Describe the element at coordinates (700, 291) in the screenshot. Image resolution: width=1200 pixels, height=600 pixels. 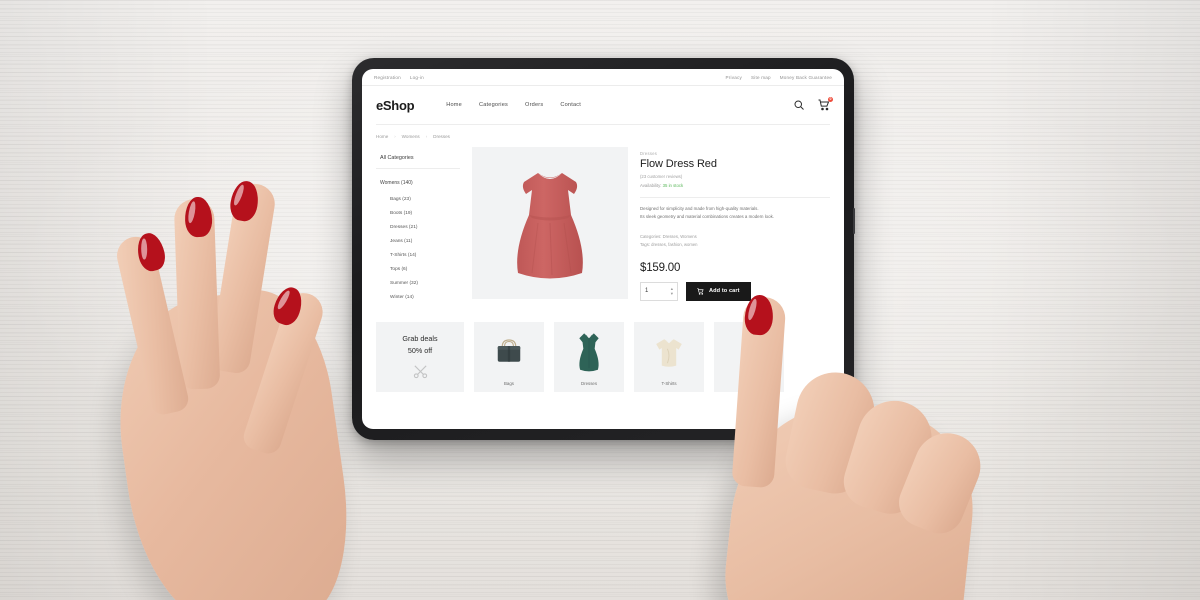
I see `cart-icon` at that location.